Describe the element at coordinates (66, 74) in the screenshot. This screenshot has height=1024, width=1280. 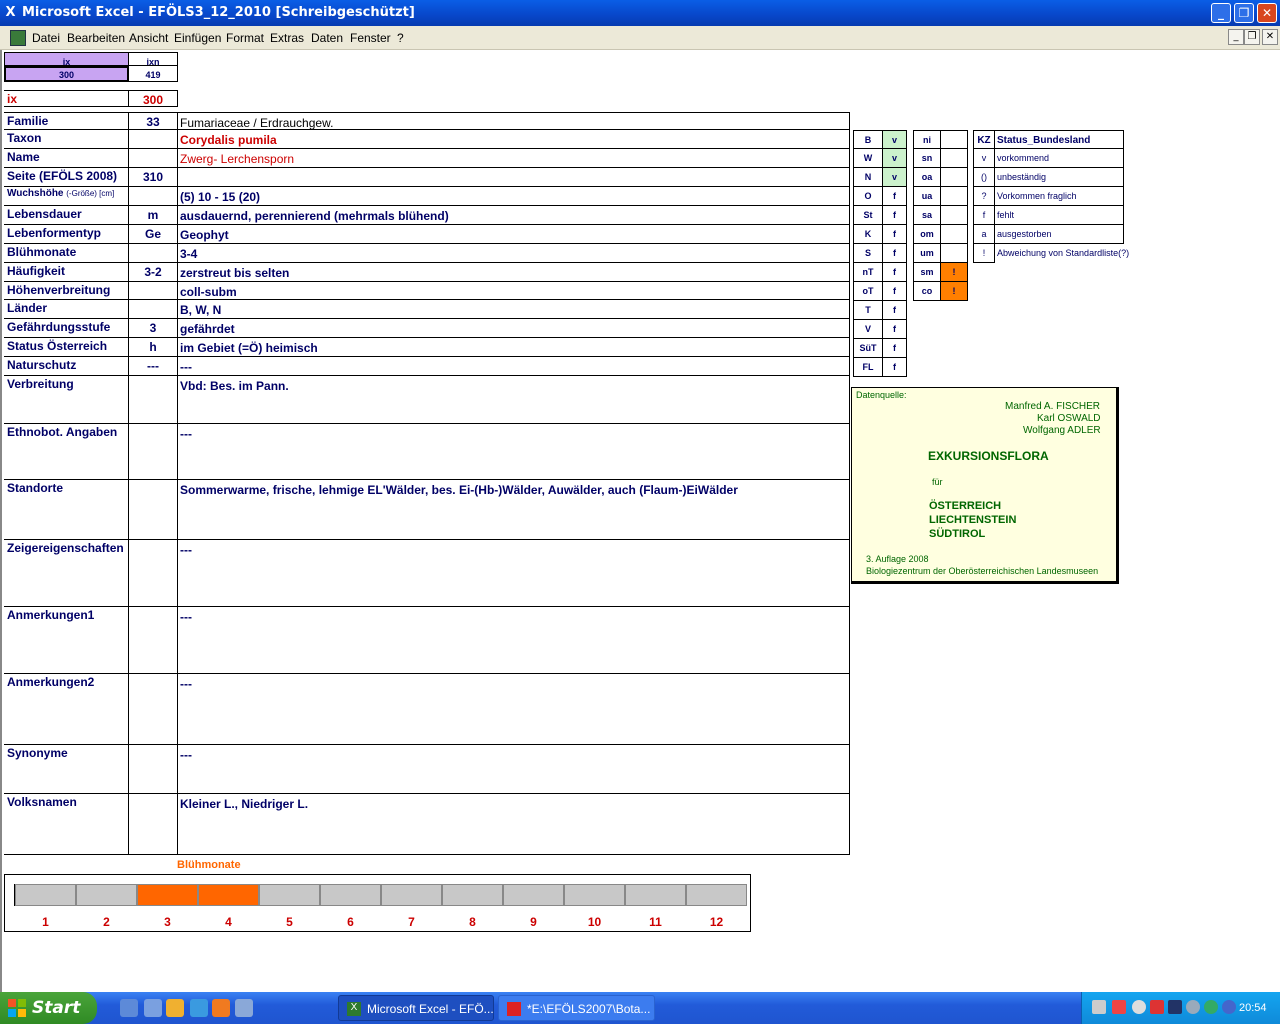
I see `ix-value: 300` at that location.